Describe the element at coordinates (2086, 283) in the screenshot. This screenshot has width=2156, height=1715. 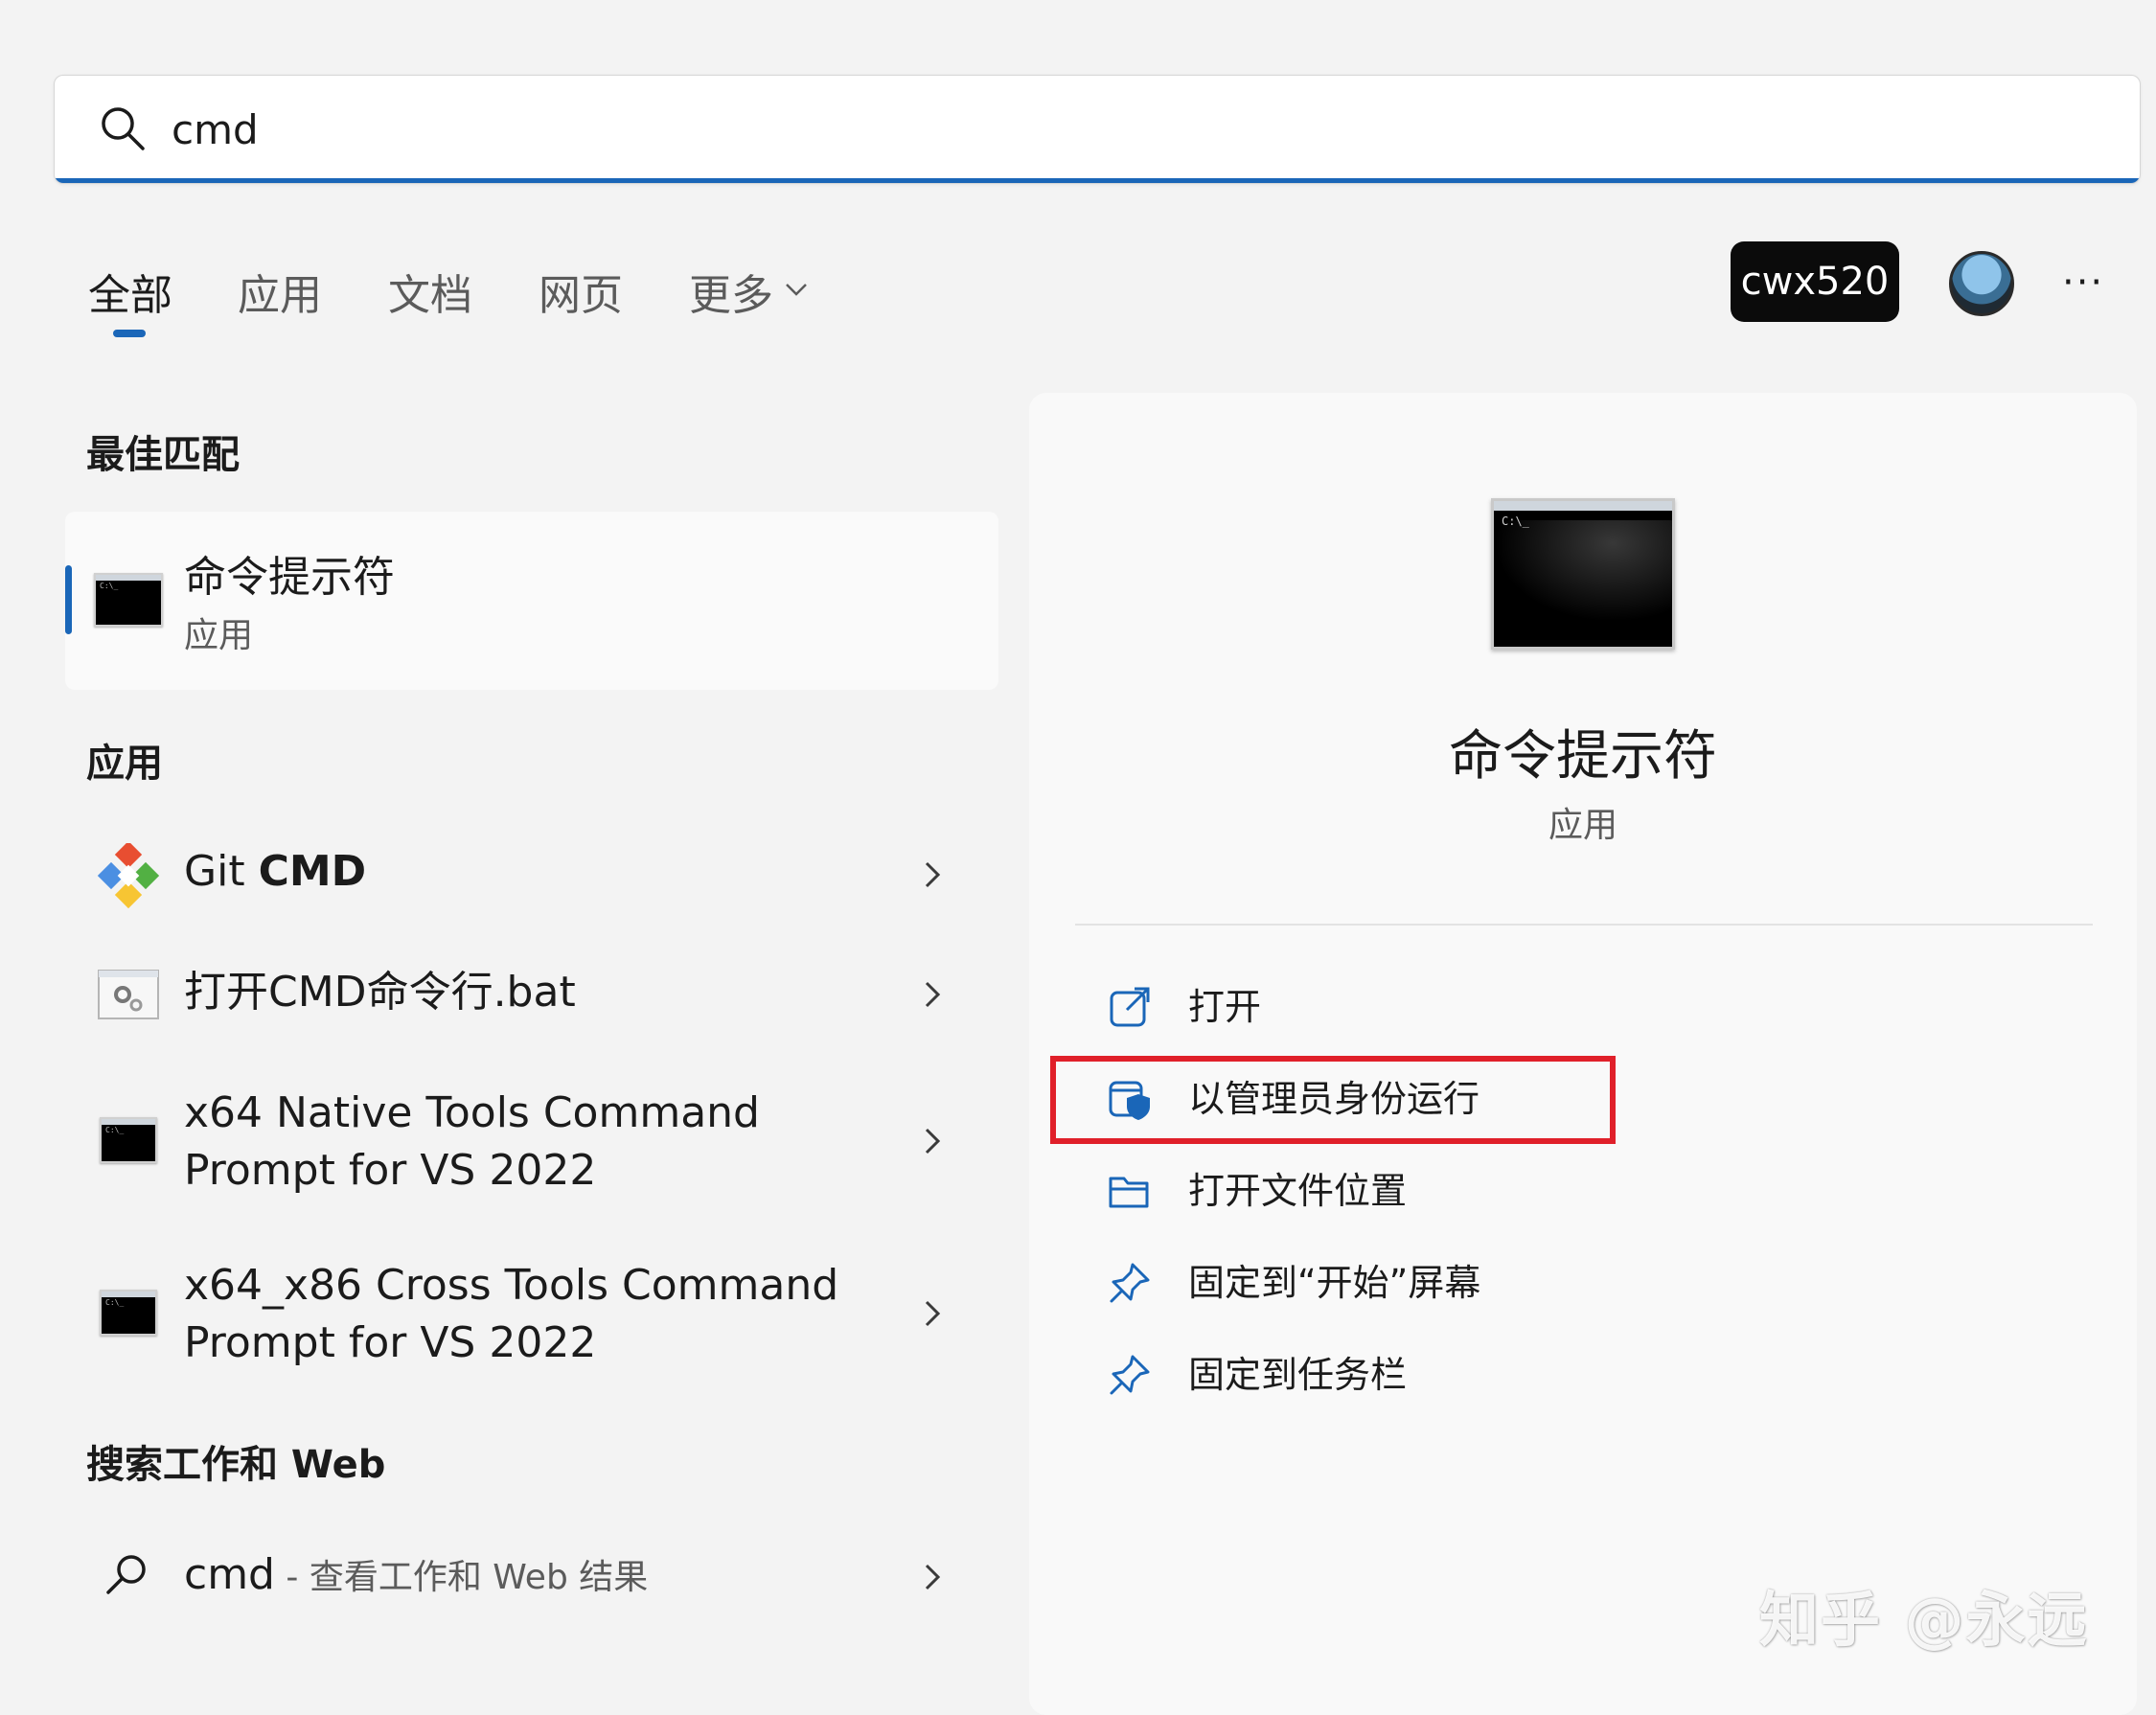
I see `more-options-button: ···` at that location.